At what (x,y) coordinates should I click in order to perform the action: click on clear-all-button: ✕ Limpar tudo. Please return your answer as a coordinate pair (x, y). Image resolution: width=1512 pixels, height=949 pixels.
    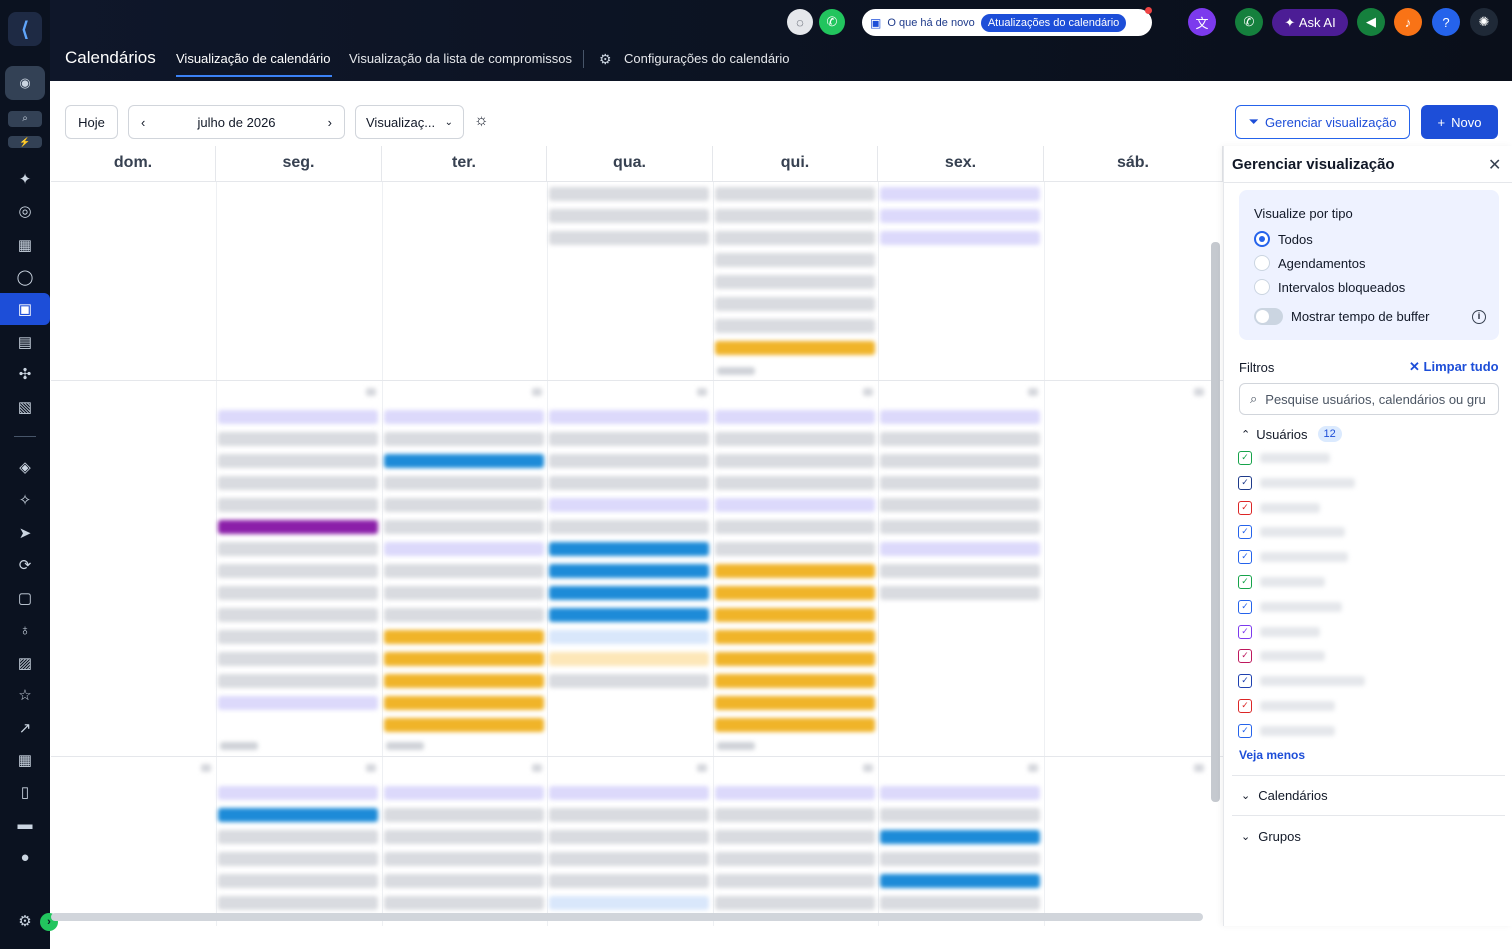
    Looking at the image, I should click on (1454, 367).